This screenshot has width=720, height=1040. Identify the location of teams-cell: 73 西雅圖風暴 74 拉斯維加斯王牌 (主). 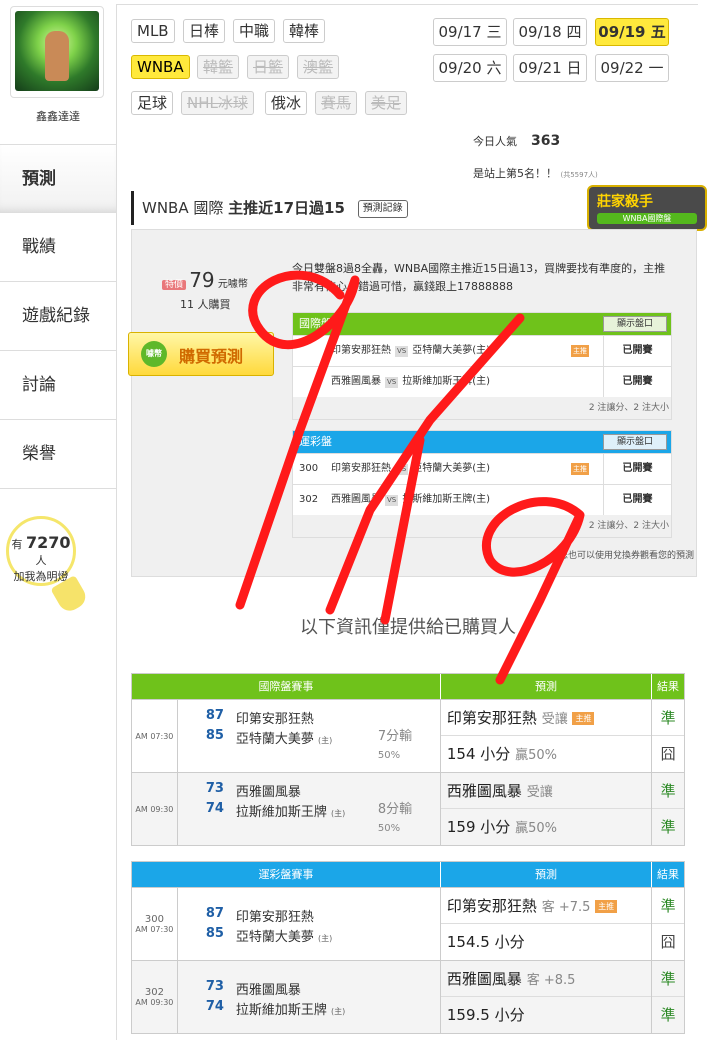
(309, 997).